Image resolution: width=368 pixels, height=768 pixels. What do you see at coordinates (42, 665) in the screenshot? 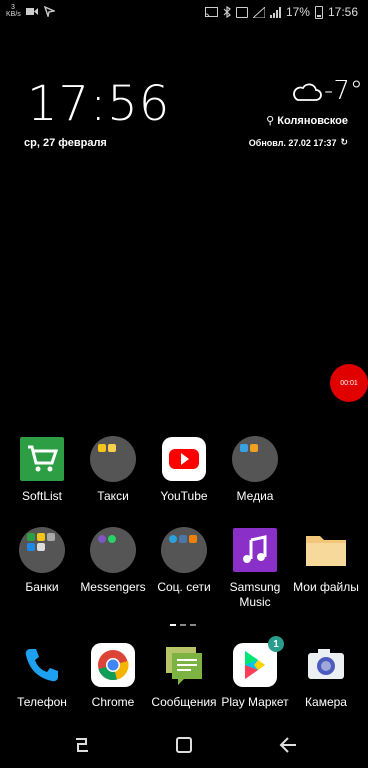
I see `phone-icon` at bounding box center [42, 665].